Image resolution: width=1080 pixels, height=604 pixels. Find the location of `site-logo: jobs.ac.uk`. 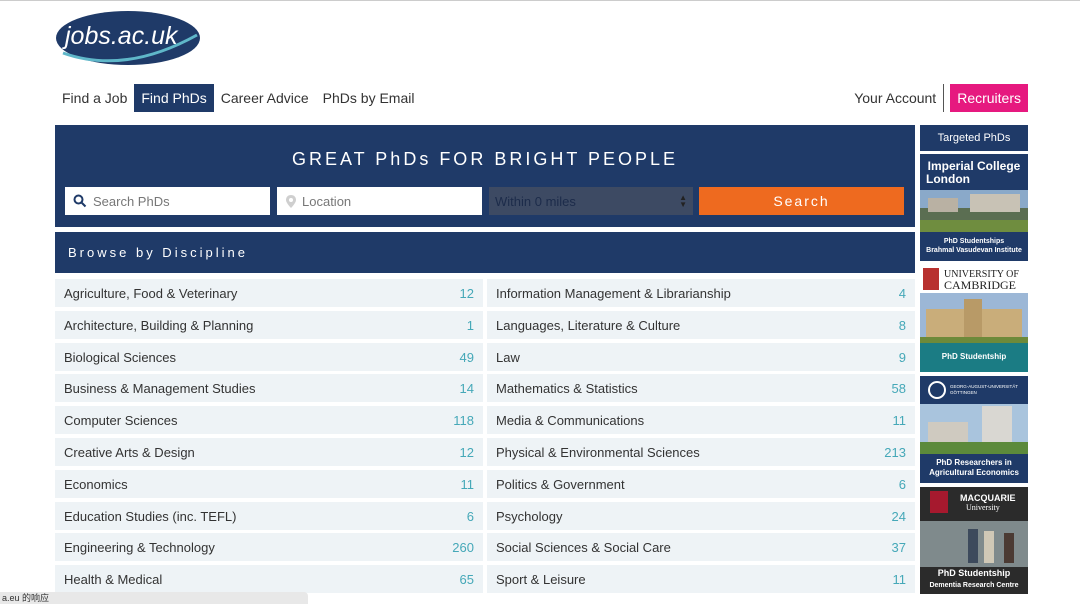

site-logo: jobs.ac.uk is located at coordinates (128, 38).